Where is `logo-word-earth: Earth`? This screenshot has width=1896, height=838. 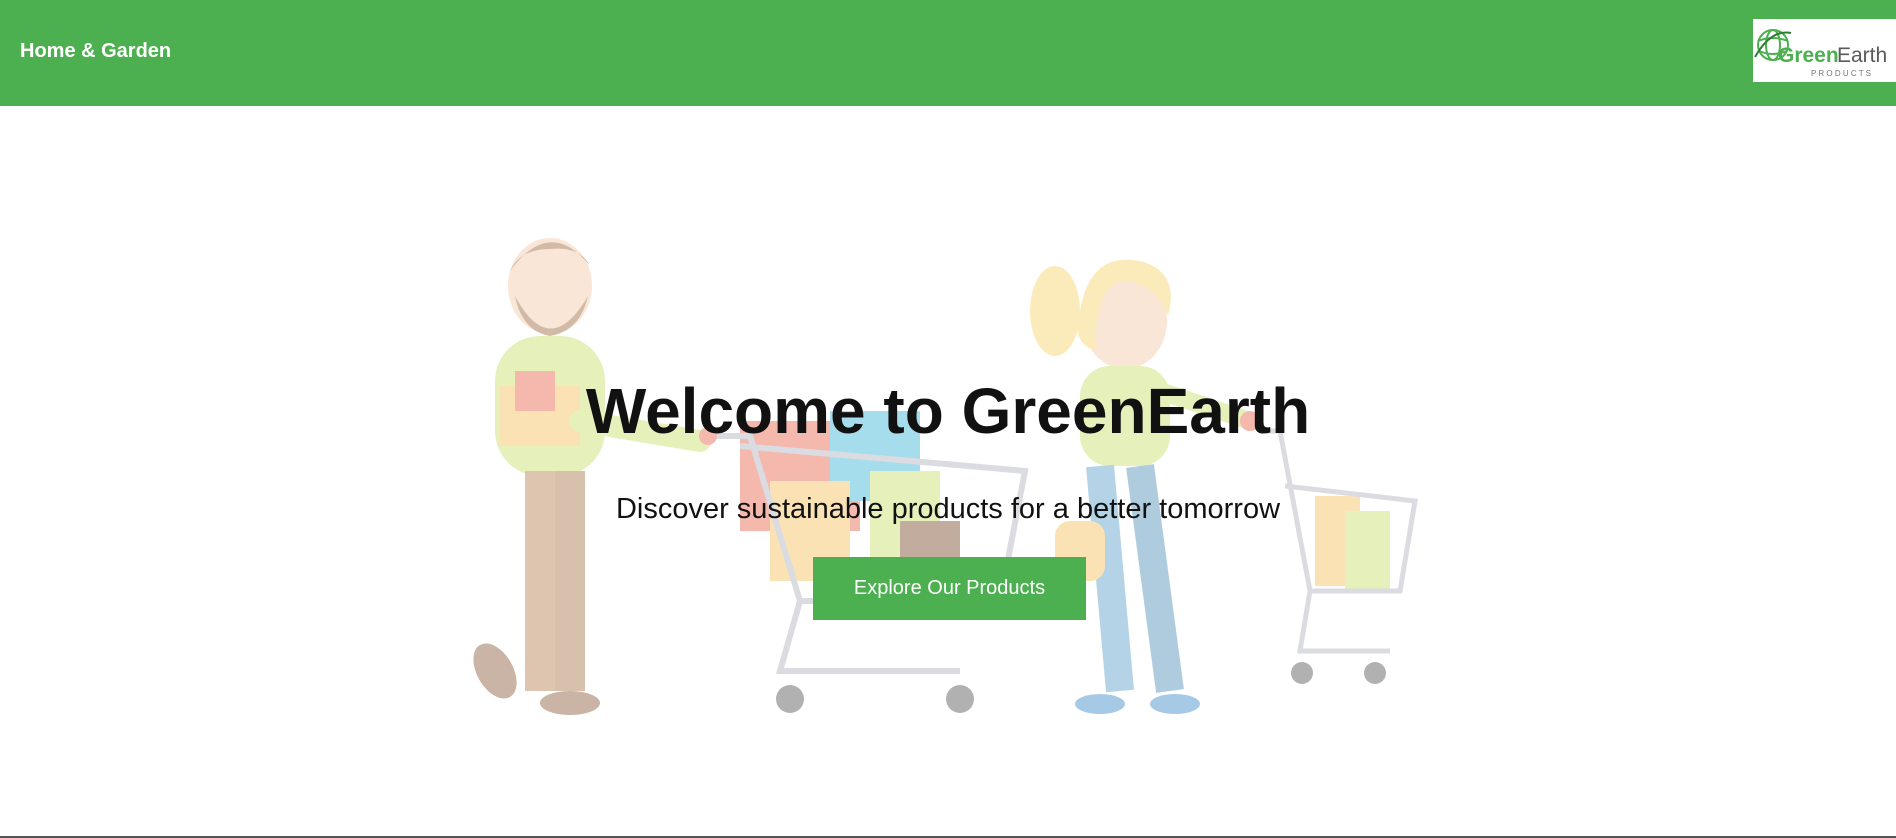 logo-word-earth: Earth is located at coordinates (1862, 55).